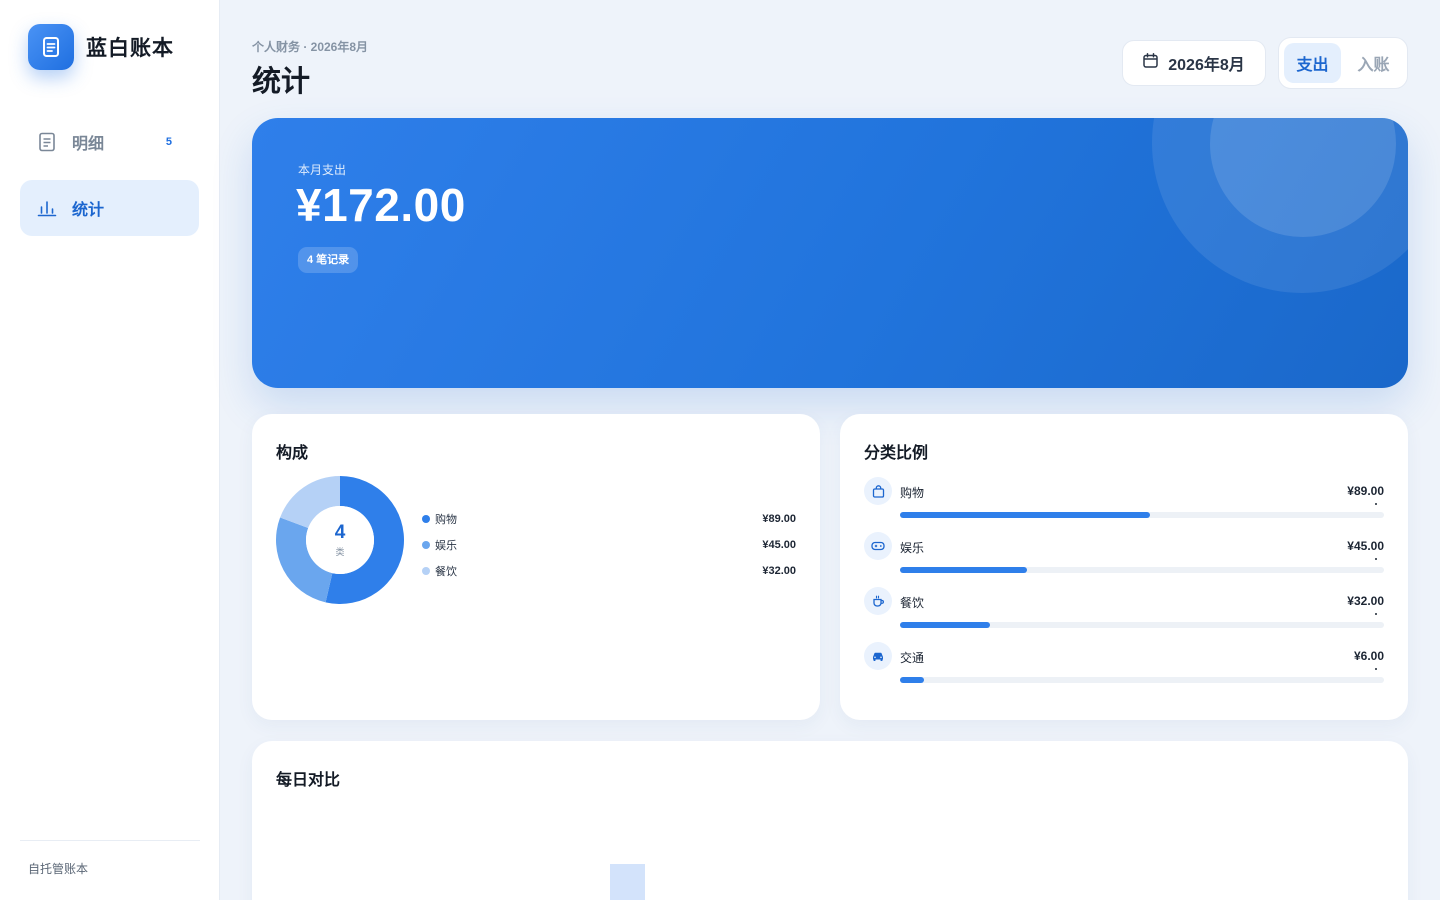 The width and height of the screenshot is (1440, 900). Describe the element at coordinates (340, 532) in the screenshot. I see `category-count: 4` at that location.